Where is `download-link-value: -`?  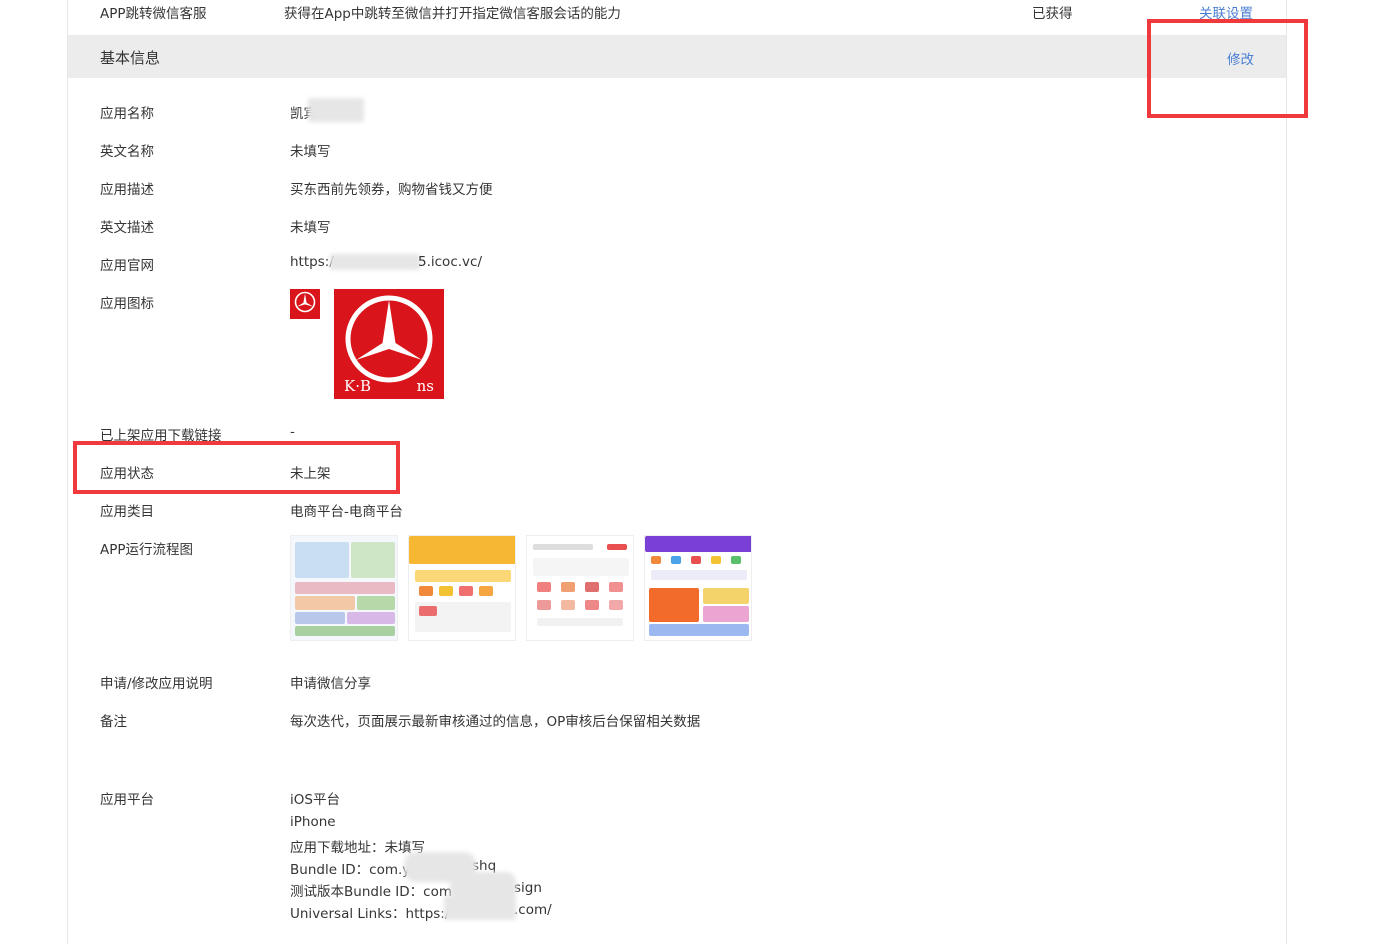 download-link-value: - is located at coordinates (292, 432).